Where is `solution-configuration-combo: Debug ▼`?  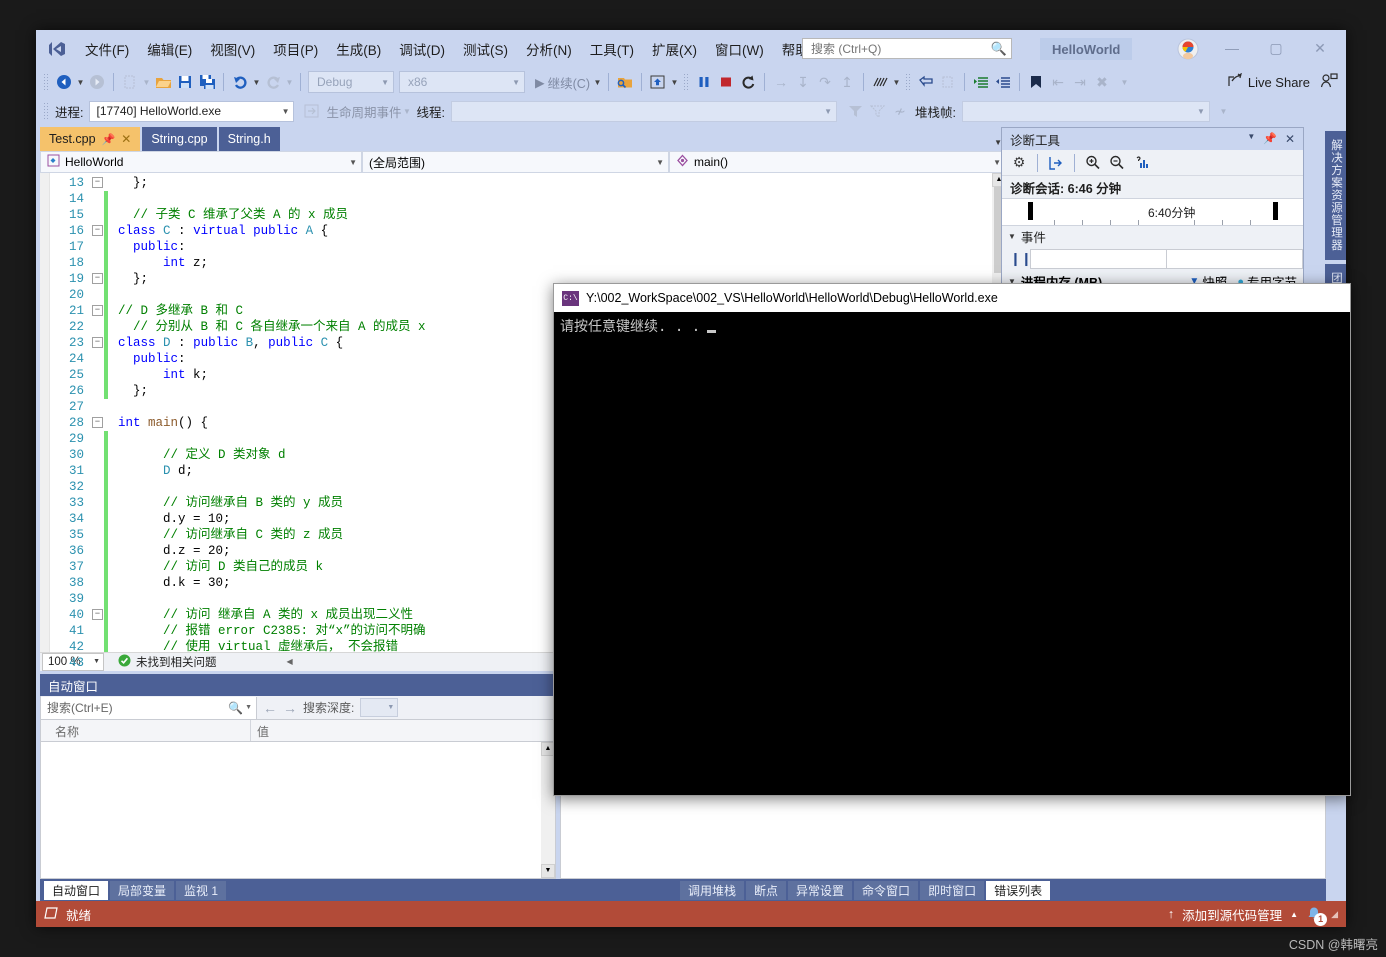 solution-configuration-combo: Debug ▼ is located at coordinates (351, 82).